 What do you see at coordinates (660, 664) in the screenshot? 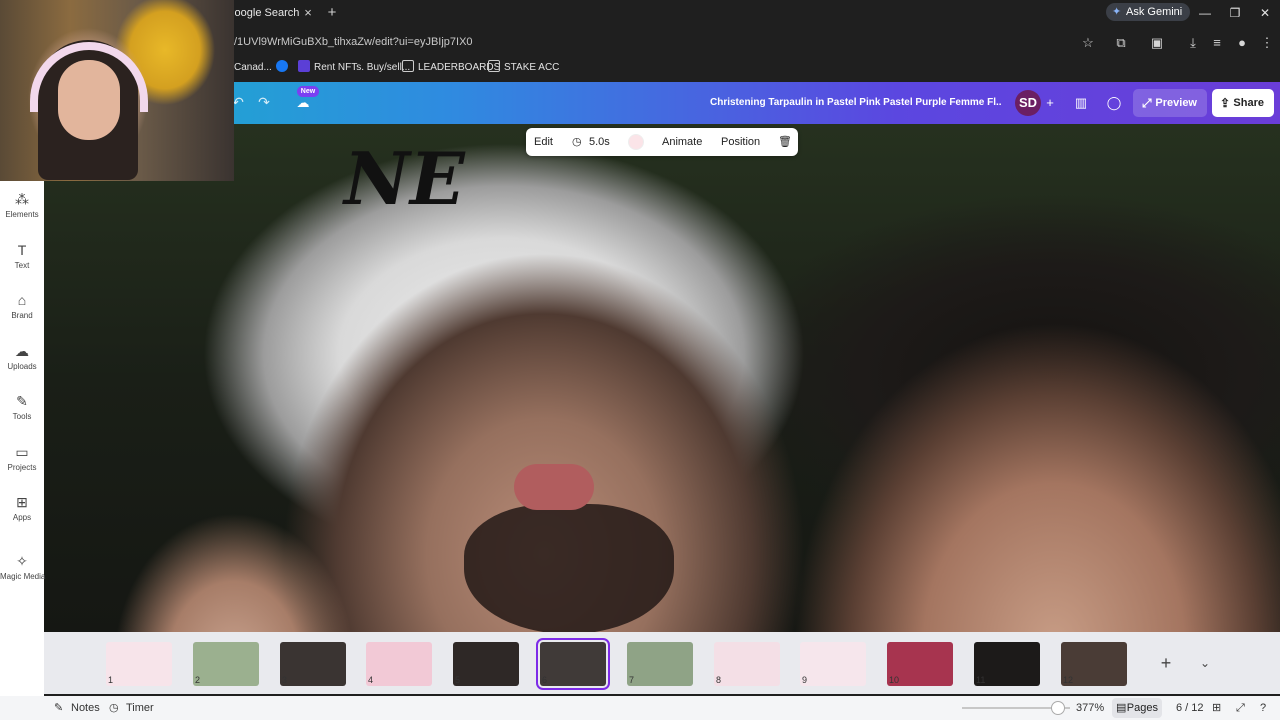
I see `page-thumbnail: 7` at bounding box center [660, 664].